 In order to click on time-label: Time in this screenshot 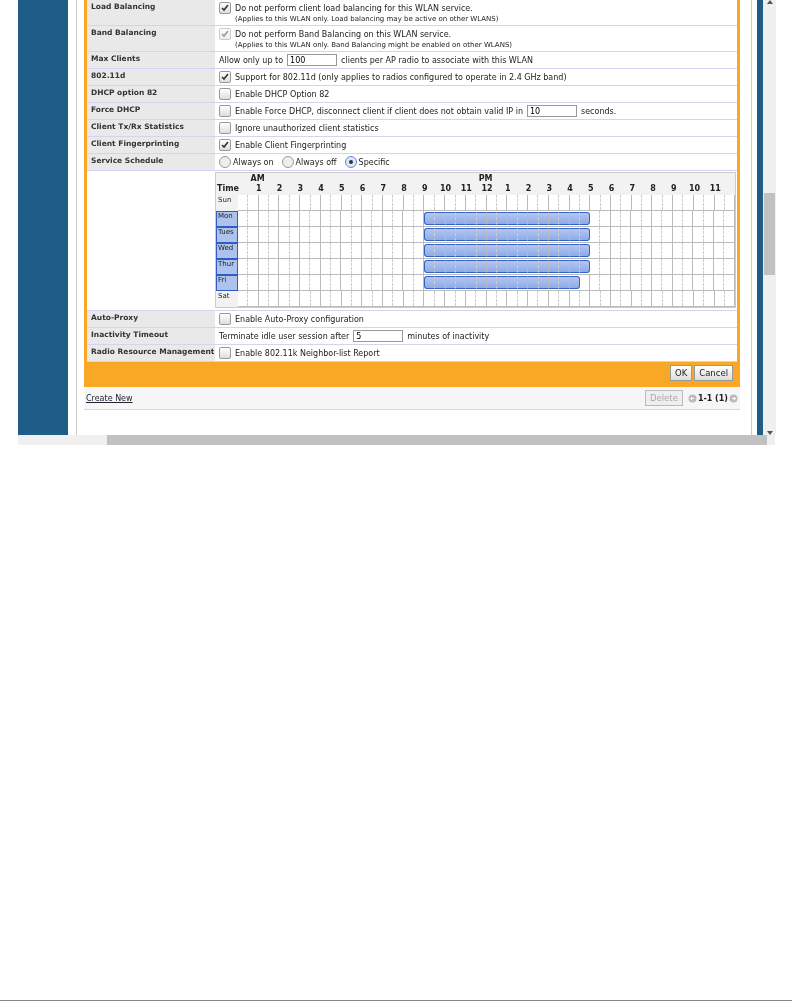, I will do `click(228, 188)`.